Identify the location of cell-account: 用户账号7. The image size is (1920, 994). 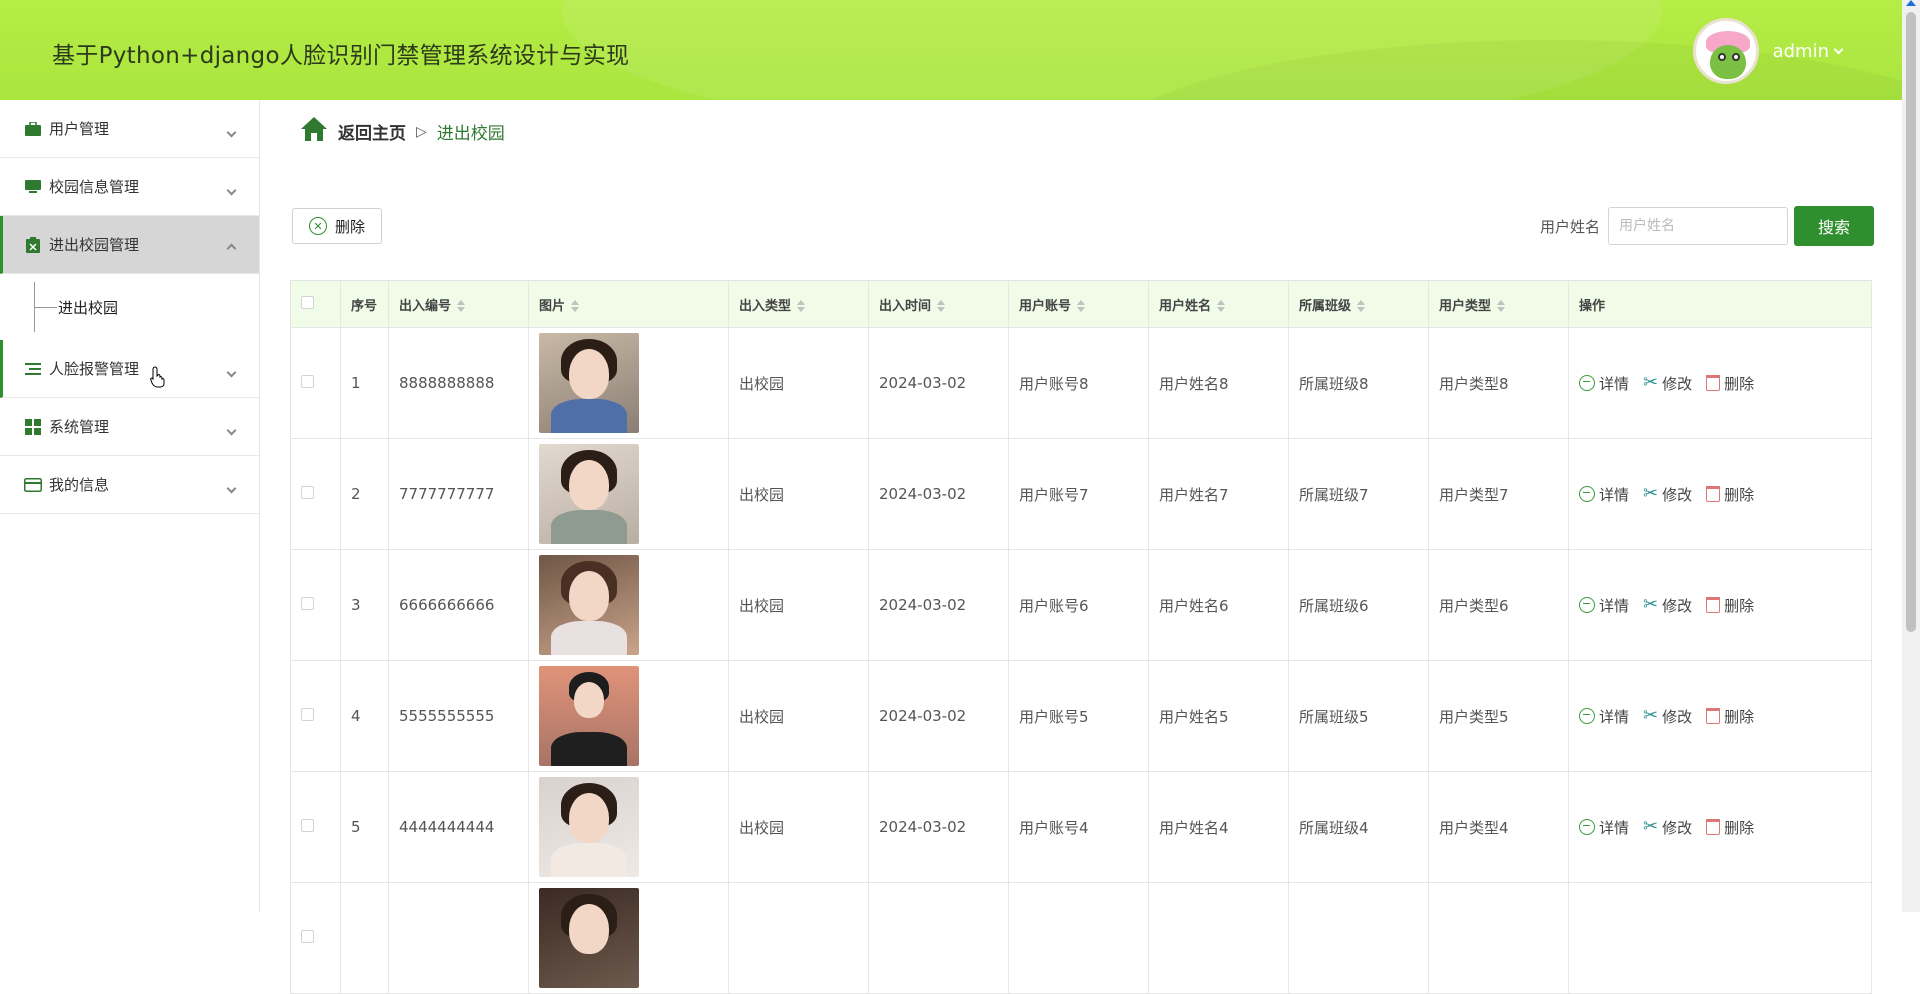
(1078, 494).